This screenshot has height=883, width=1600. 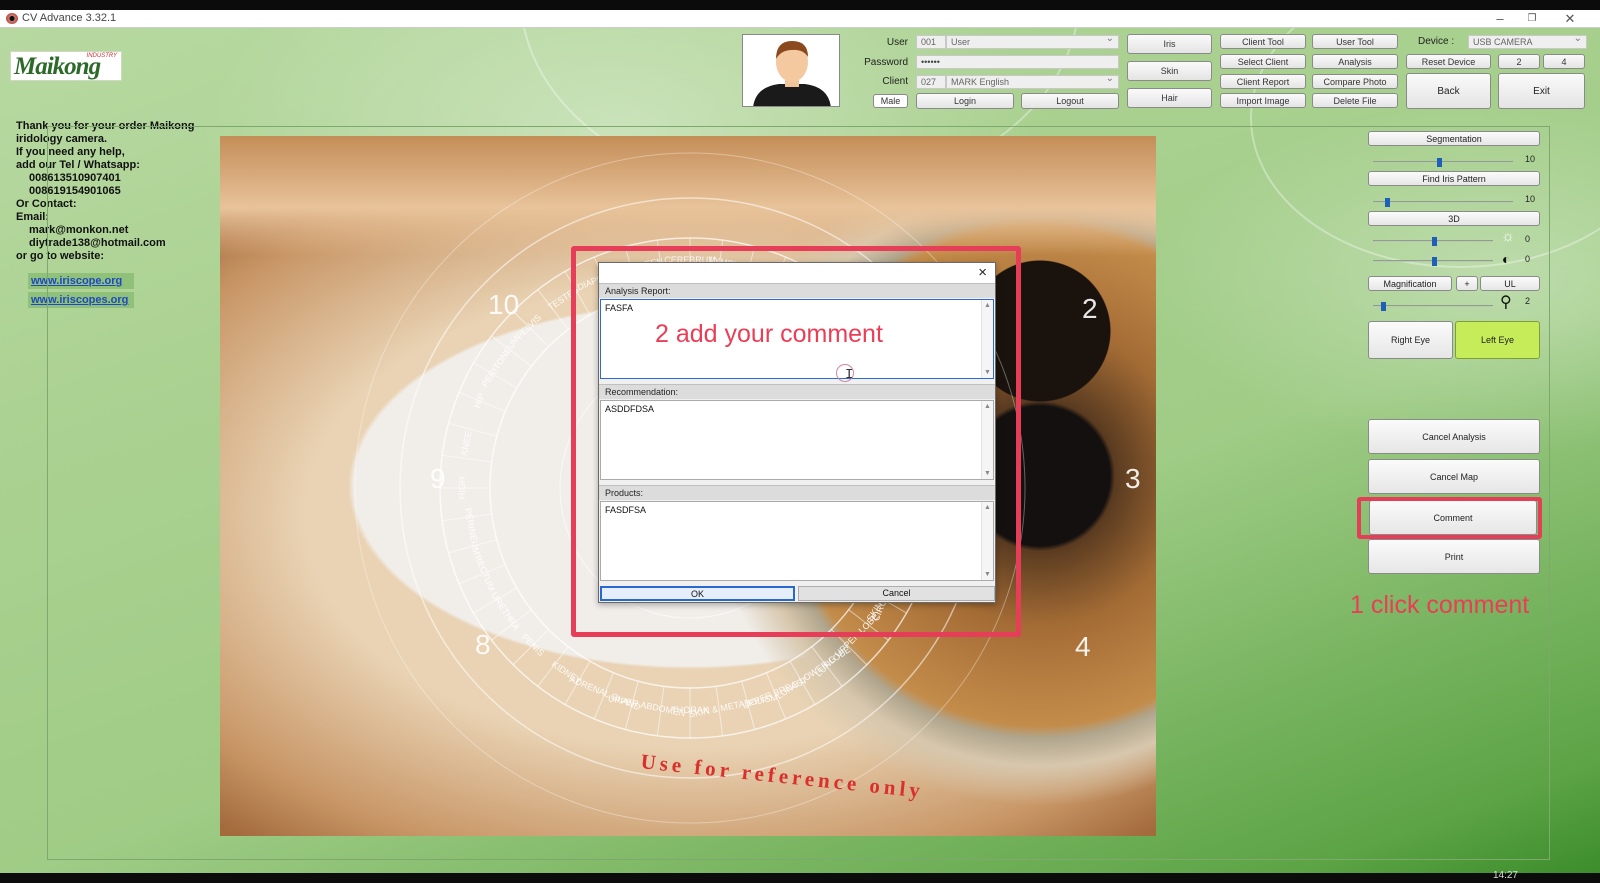 I want to click on maikong-logo: Maikong INDUSTRY, so click(x=66, y=66).